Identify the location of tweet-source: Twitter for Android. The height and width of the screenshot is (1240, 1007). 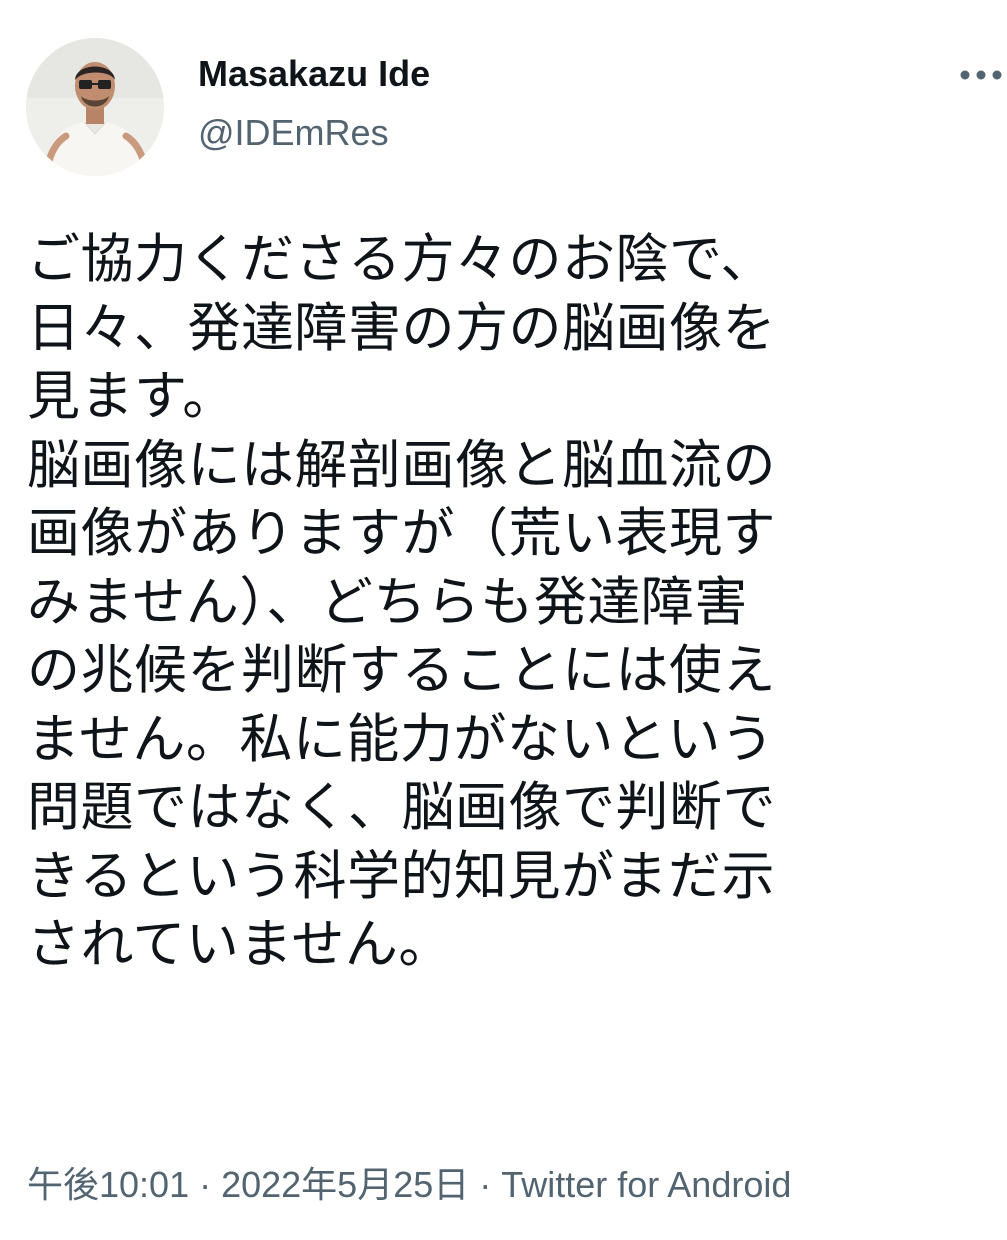
(646, 1184).